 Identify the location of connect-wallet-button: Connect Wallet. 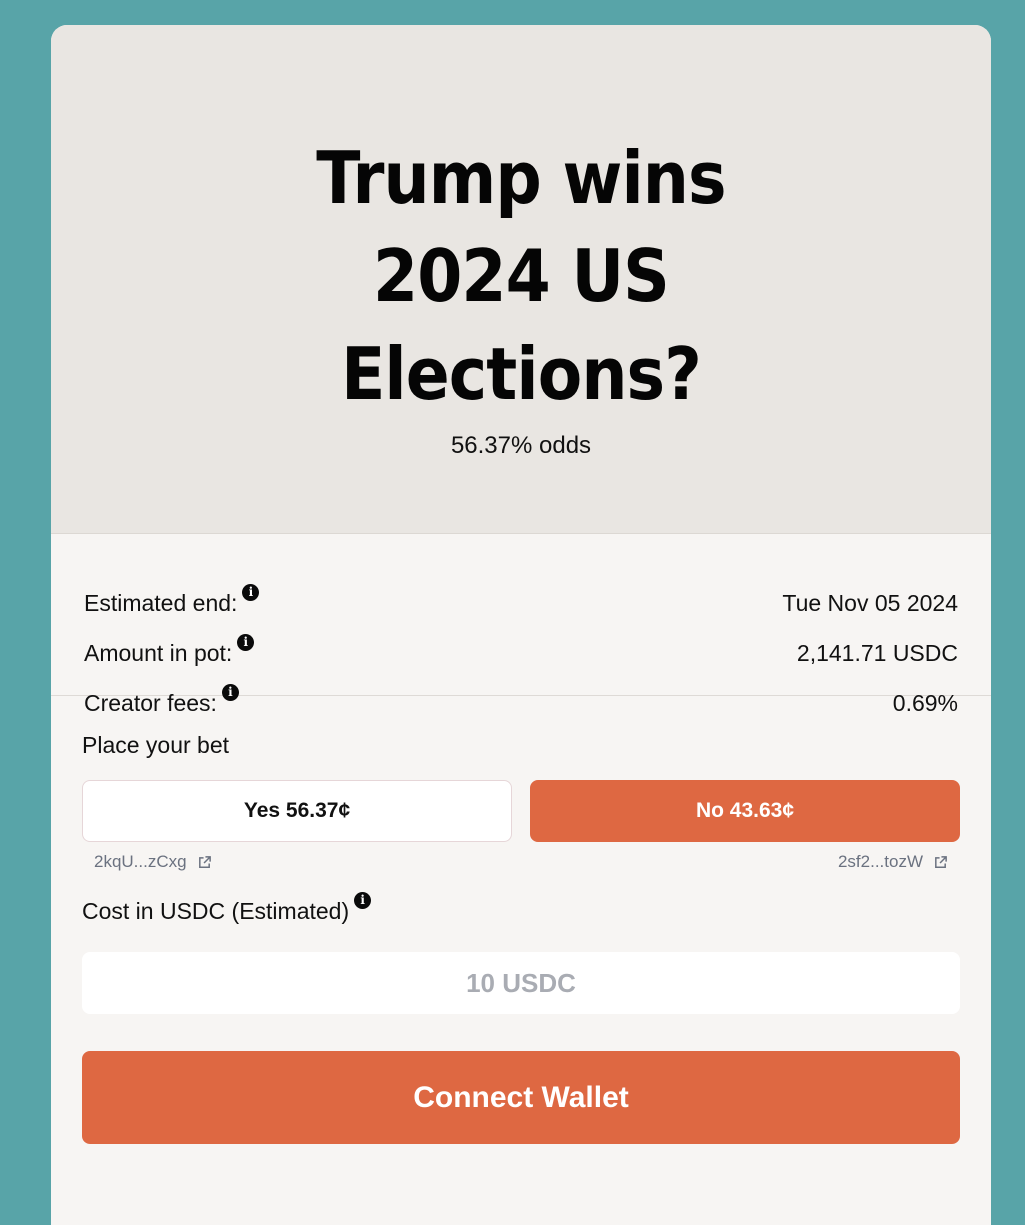
(521, 1097).